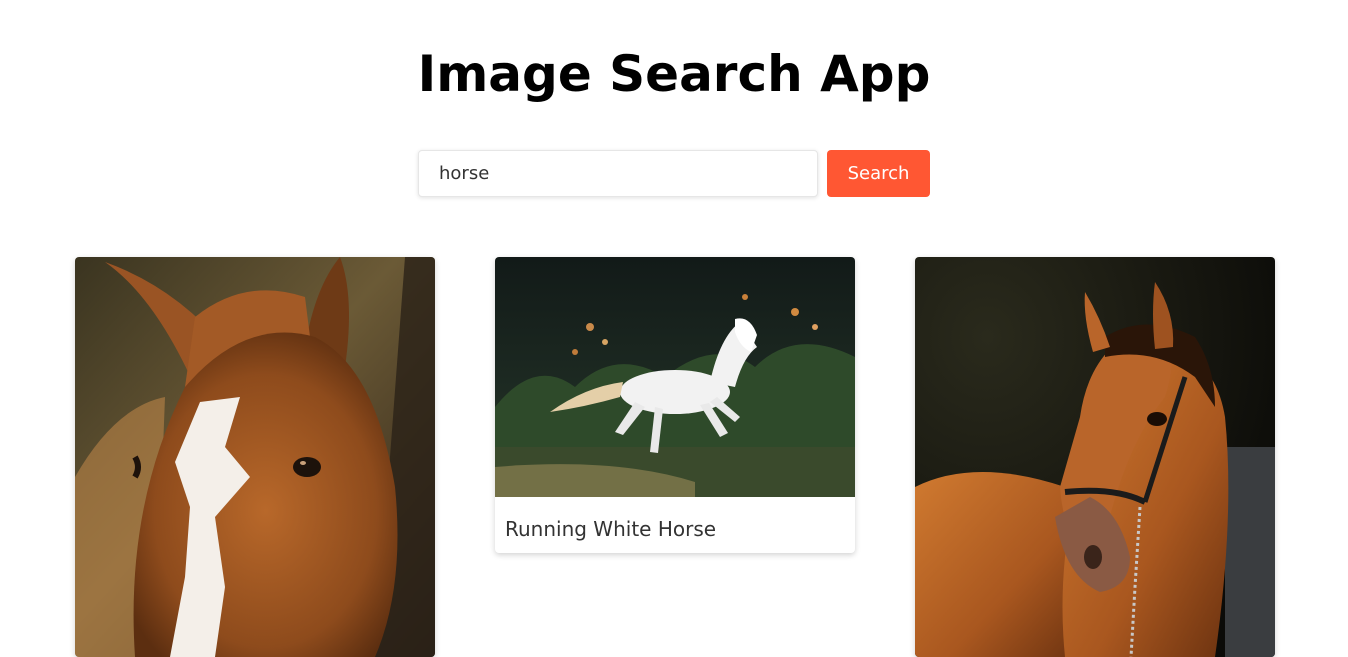  I want to click on card-caption: Running White Horse, so click(611, 529).